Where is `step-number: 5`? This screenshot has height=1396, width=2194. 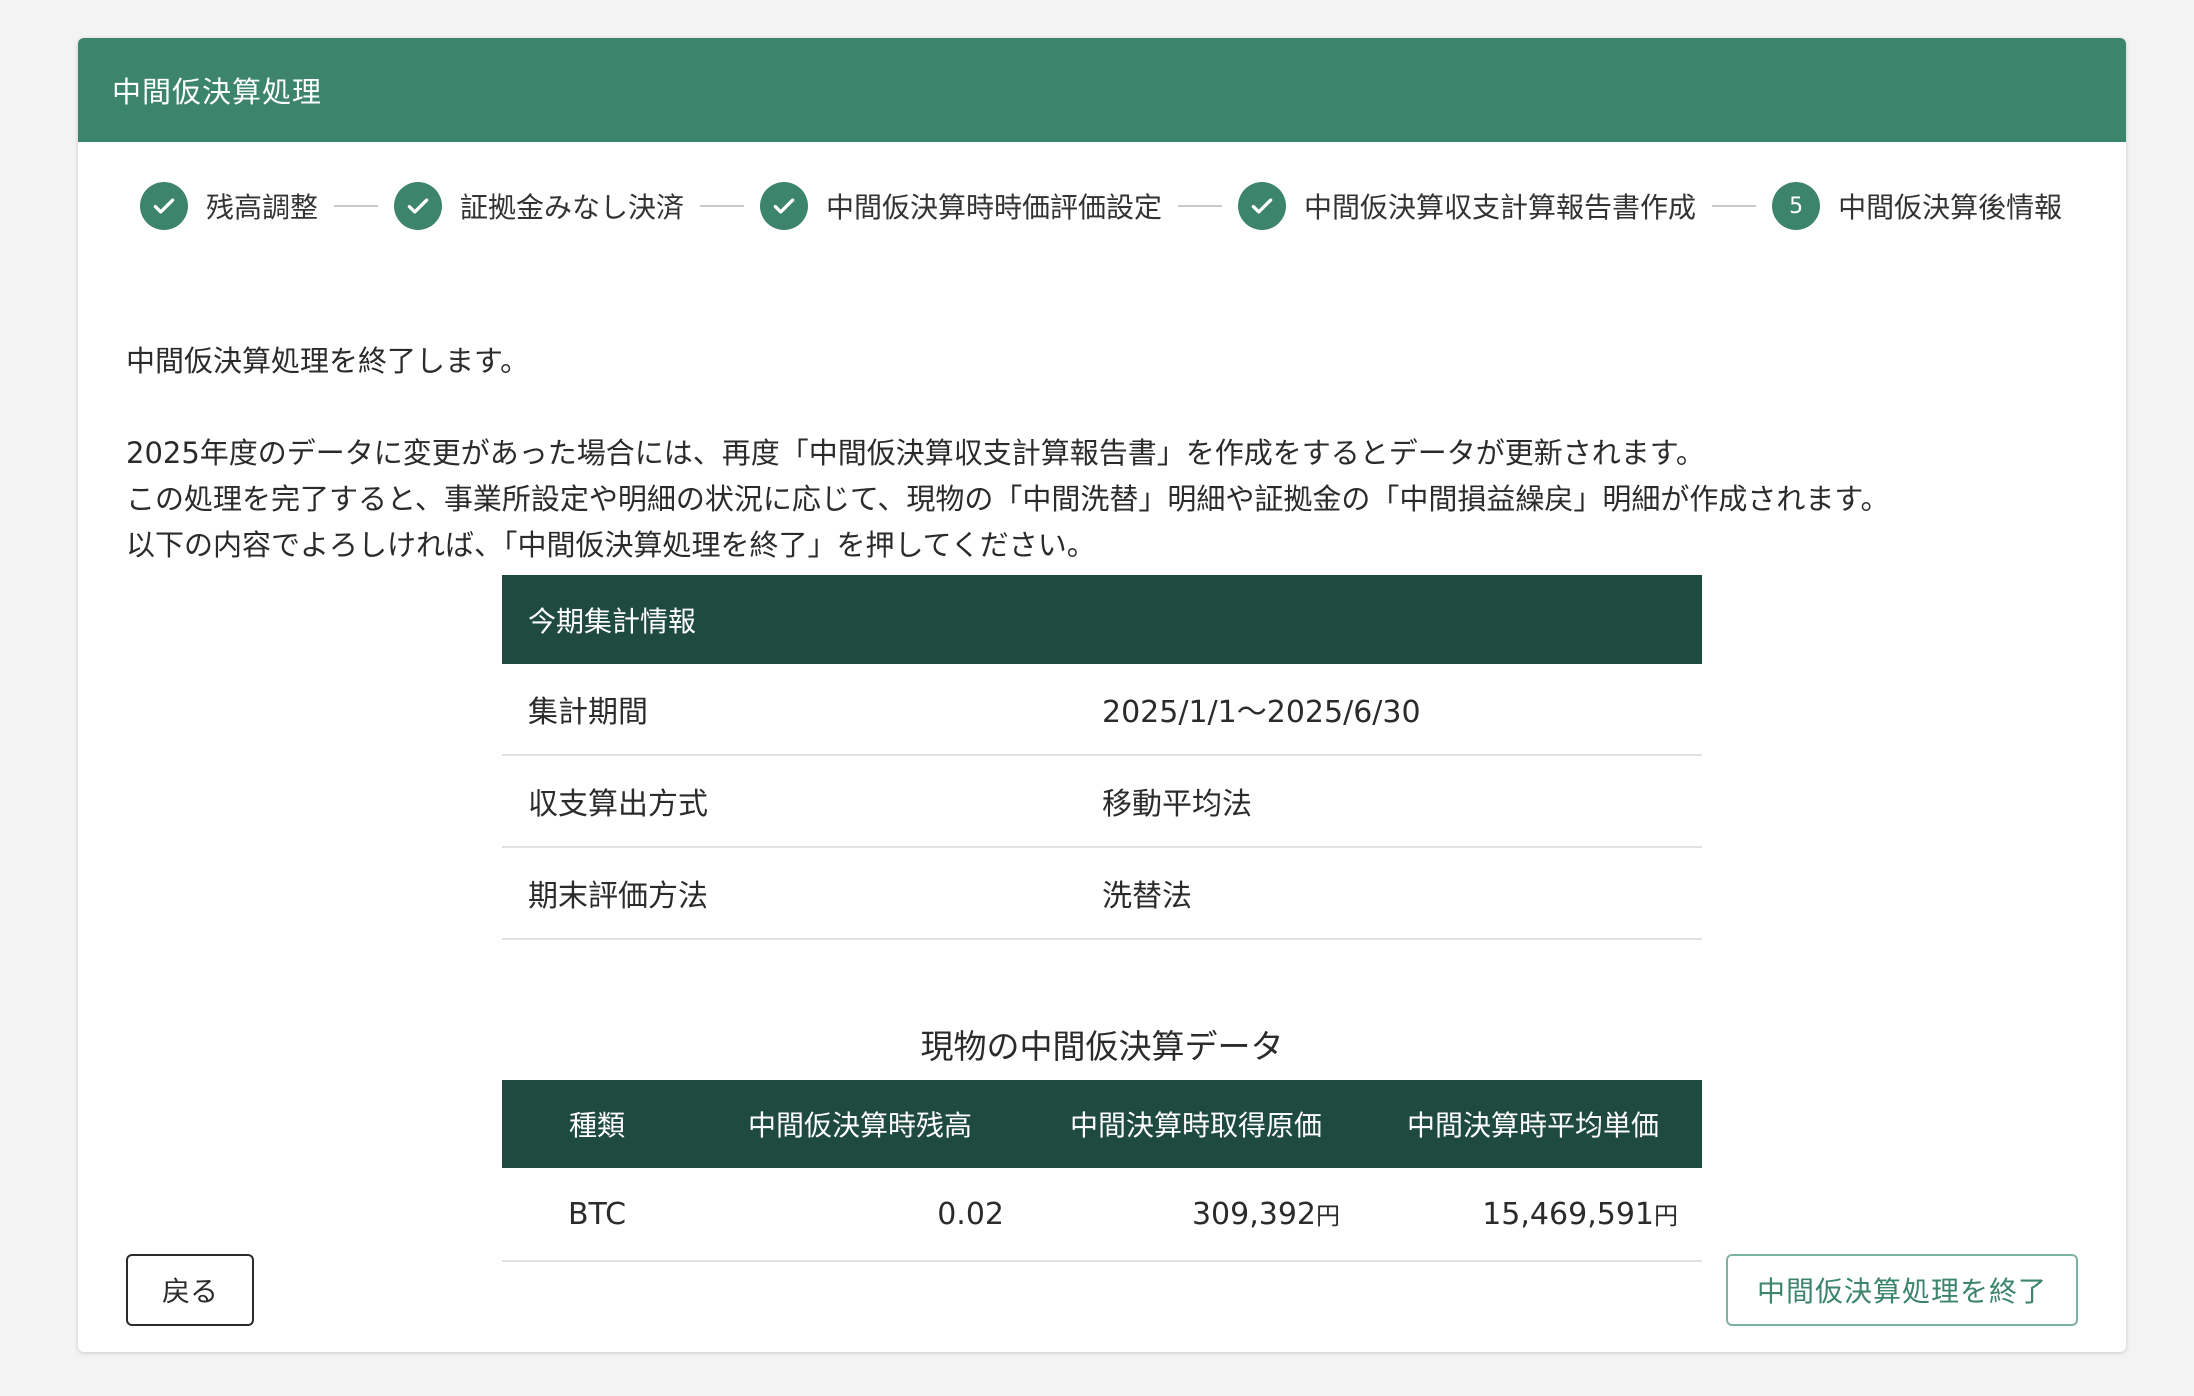 step-number: 5 is located at coordinates (1796, 206).